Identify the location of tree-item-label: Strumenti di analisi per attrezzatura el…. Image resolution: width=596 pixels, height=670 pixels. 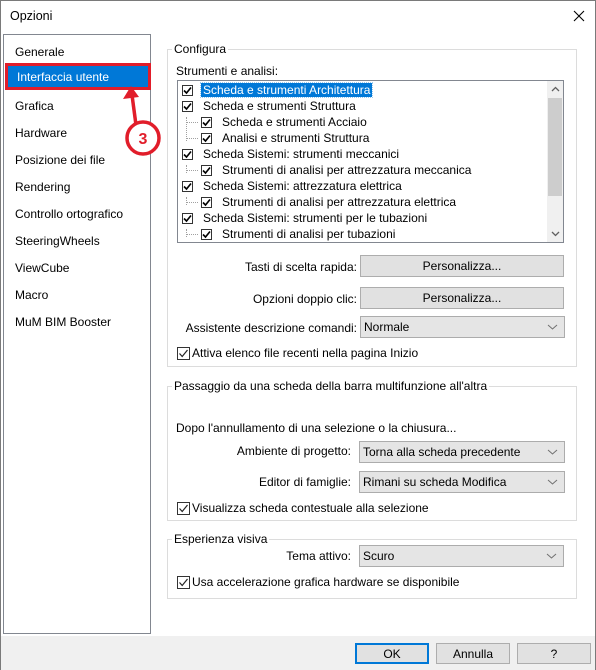
(339, 202).